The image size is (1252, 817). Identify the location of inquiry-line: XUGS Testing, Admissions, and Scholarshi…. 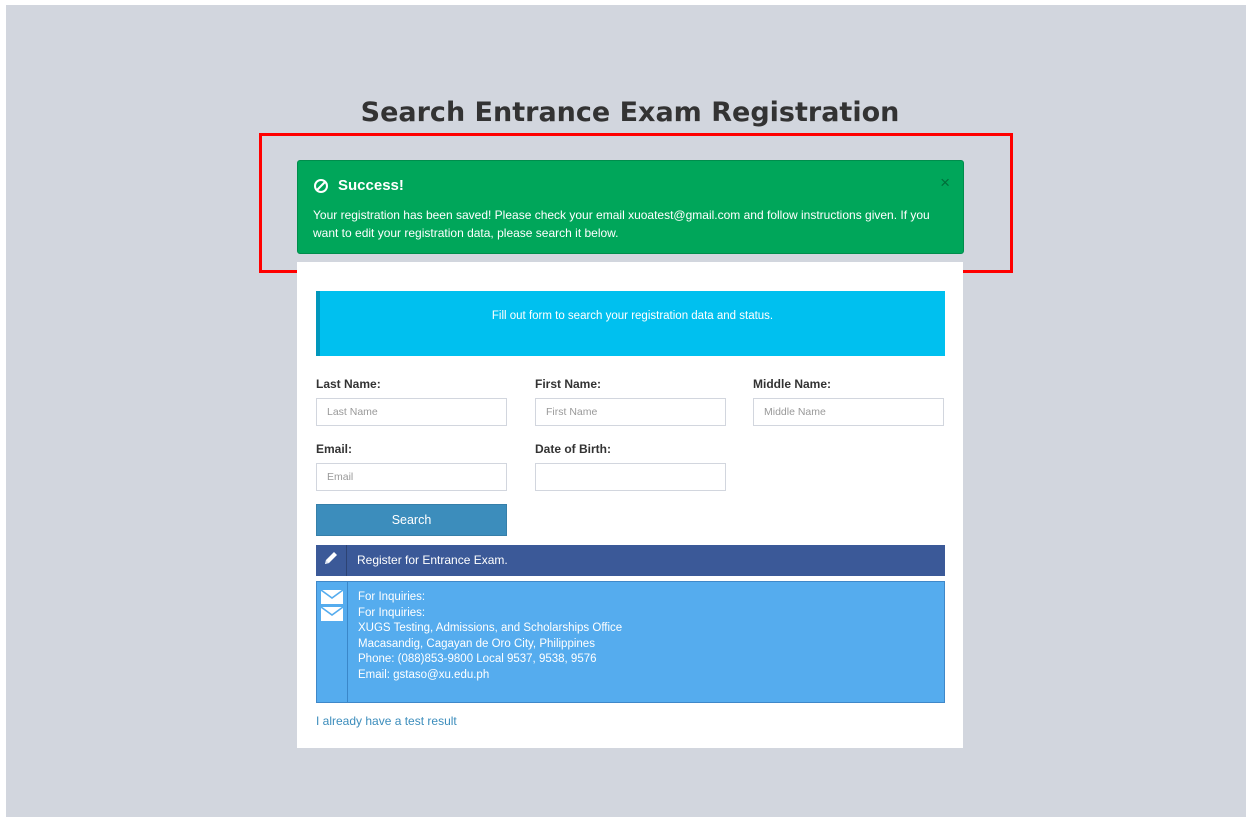
(490, 628).